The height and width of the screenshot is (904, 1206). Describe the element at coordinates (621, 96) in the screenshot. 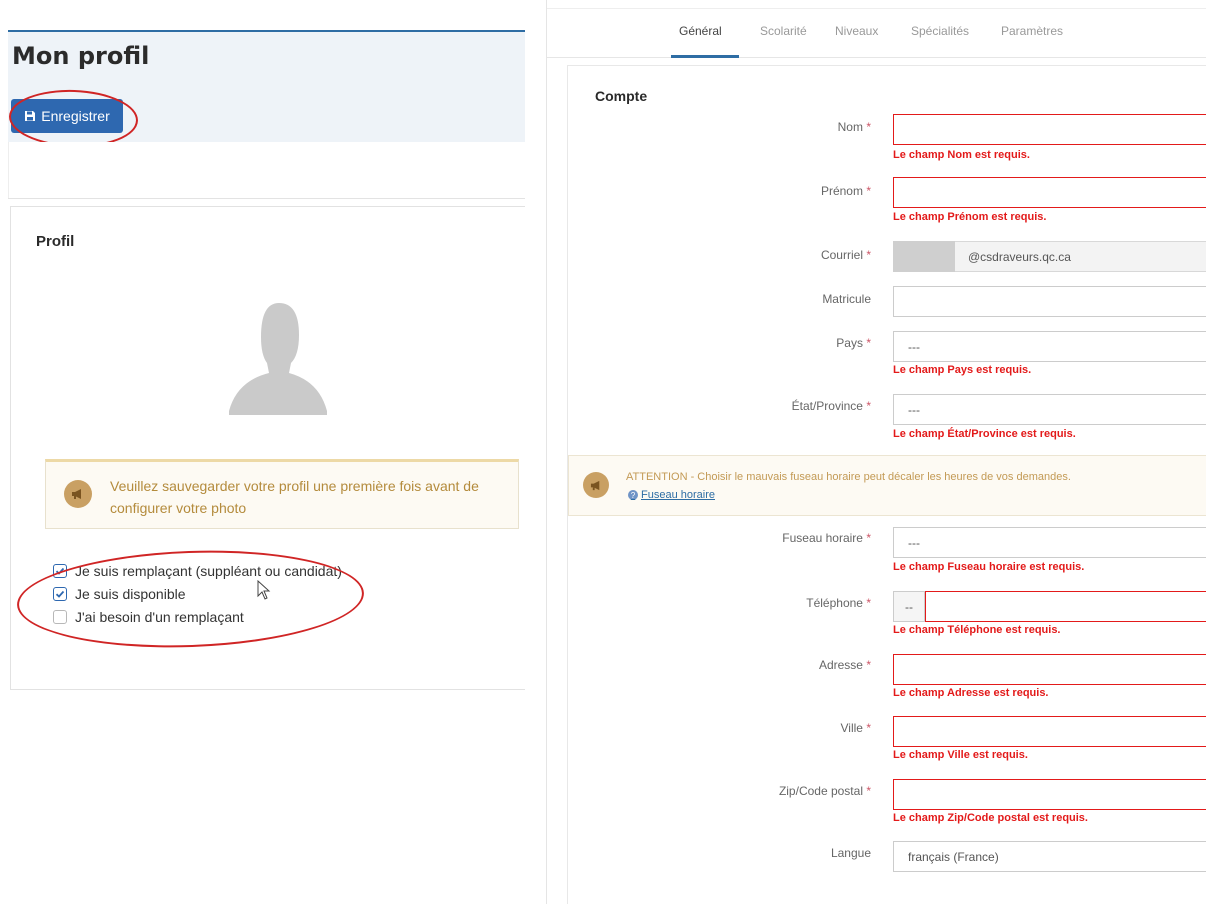

I see `section-title: Compte` at that location.